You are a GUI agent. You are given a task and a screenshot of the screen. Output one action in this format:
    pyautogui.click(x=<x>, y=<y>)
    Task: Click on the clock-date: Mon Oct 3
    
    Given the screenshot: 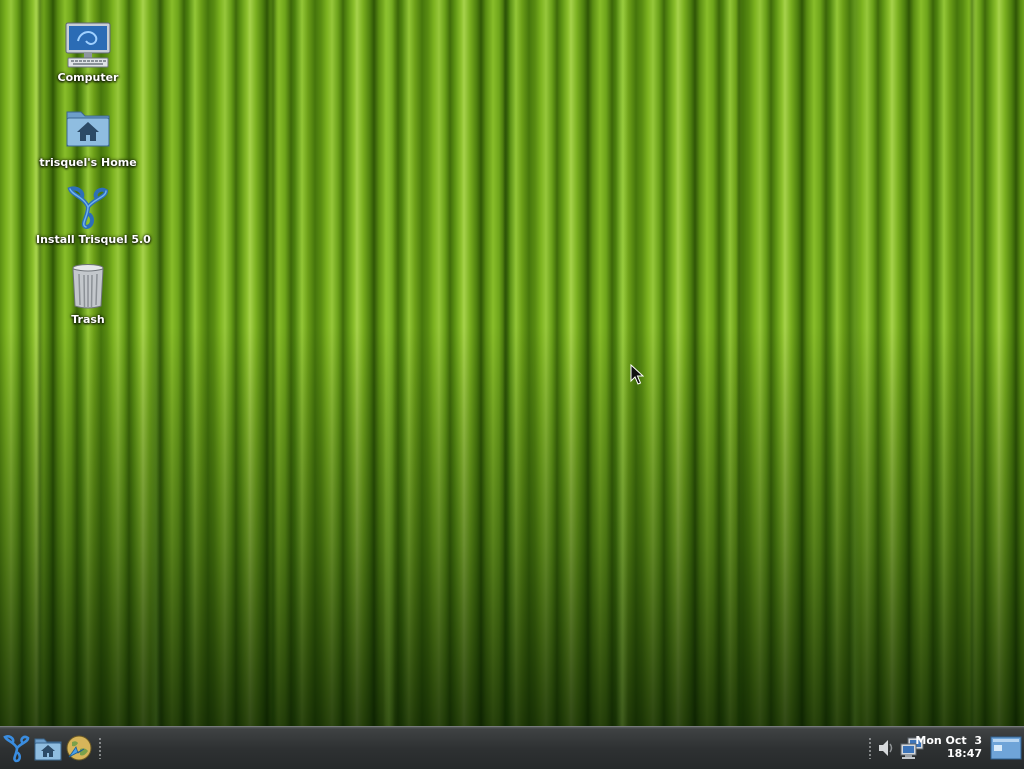 What is the action you would take?
    pyautogui.click(x=948, y=740)
    